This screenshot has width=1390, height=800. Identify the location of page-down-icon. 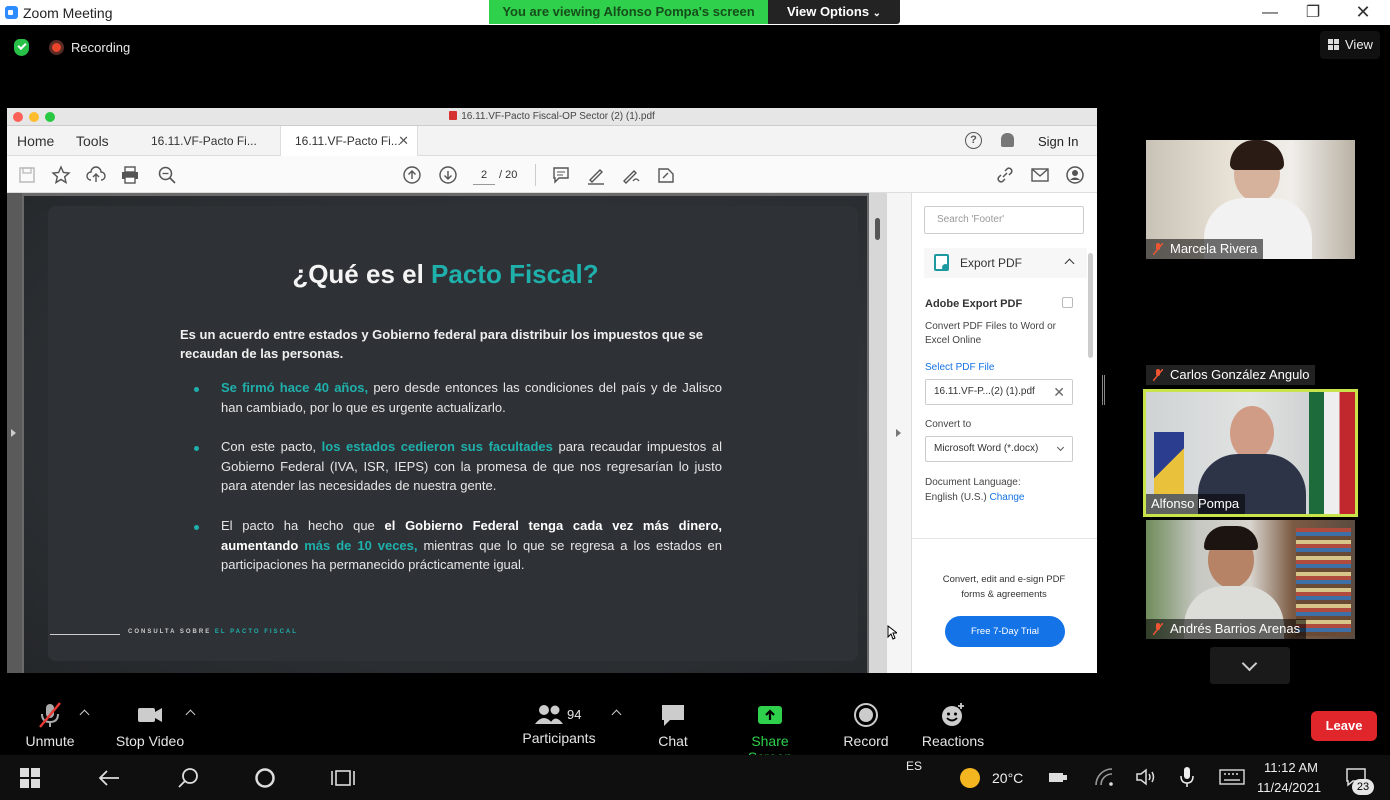
(448, 175).